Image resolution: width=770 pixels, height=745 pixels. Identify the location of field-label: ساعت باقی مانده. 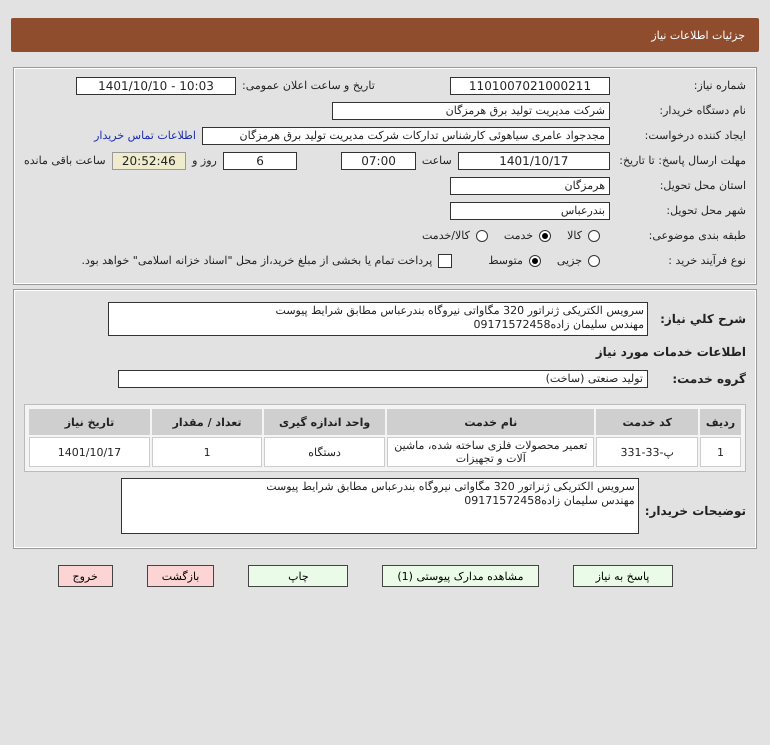
(65, 160).